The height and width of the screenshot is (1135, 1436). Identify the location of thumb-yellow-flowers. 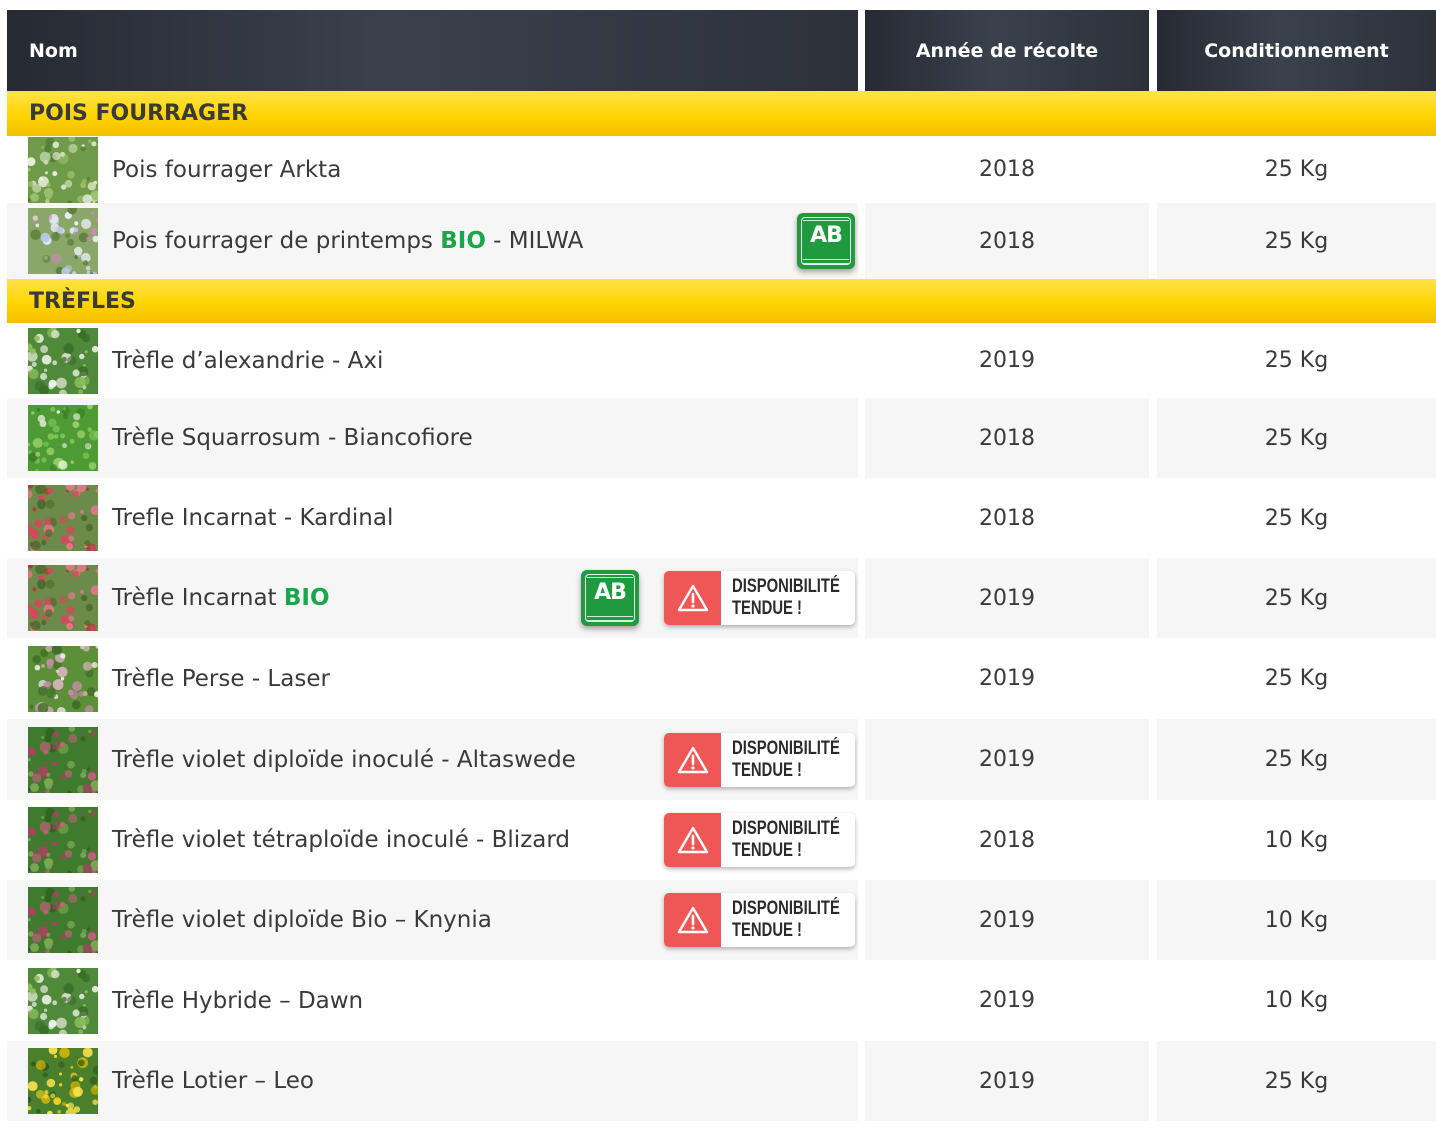
(63, 1081).